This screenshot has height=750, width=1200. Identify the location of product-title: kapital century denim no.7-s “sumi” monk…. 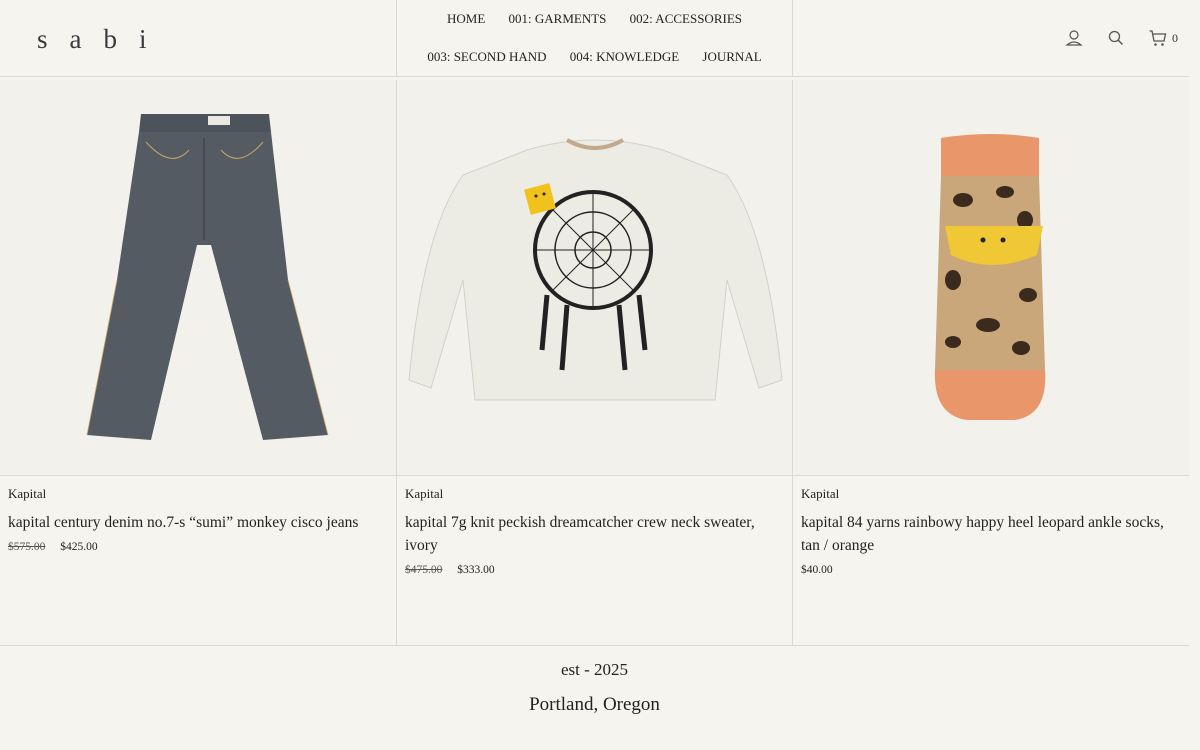
(193, 522).